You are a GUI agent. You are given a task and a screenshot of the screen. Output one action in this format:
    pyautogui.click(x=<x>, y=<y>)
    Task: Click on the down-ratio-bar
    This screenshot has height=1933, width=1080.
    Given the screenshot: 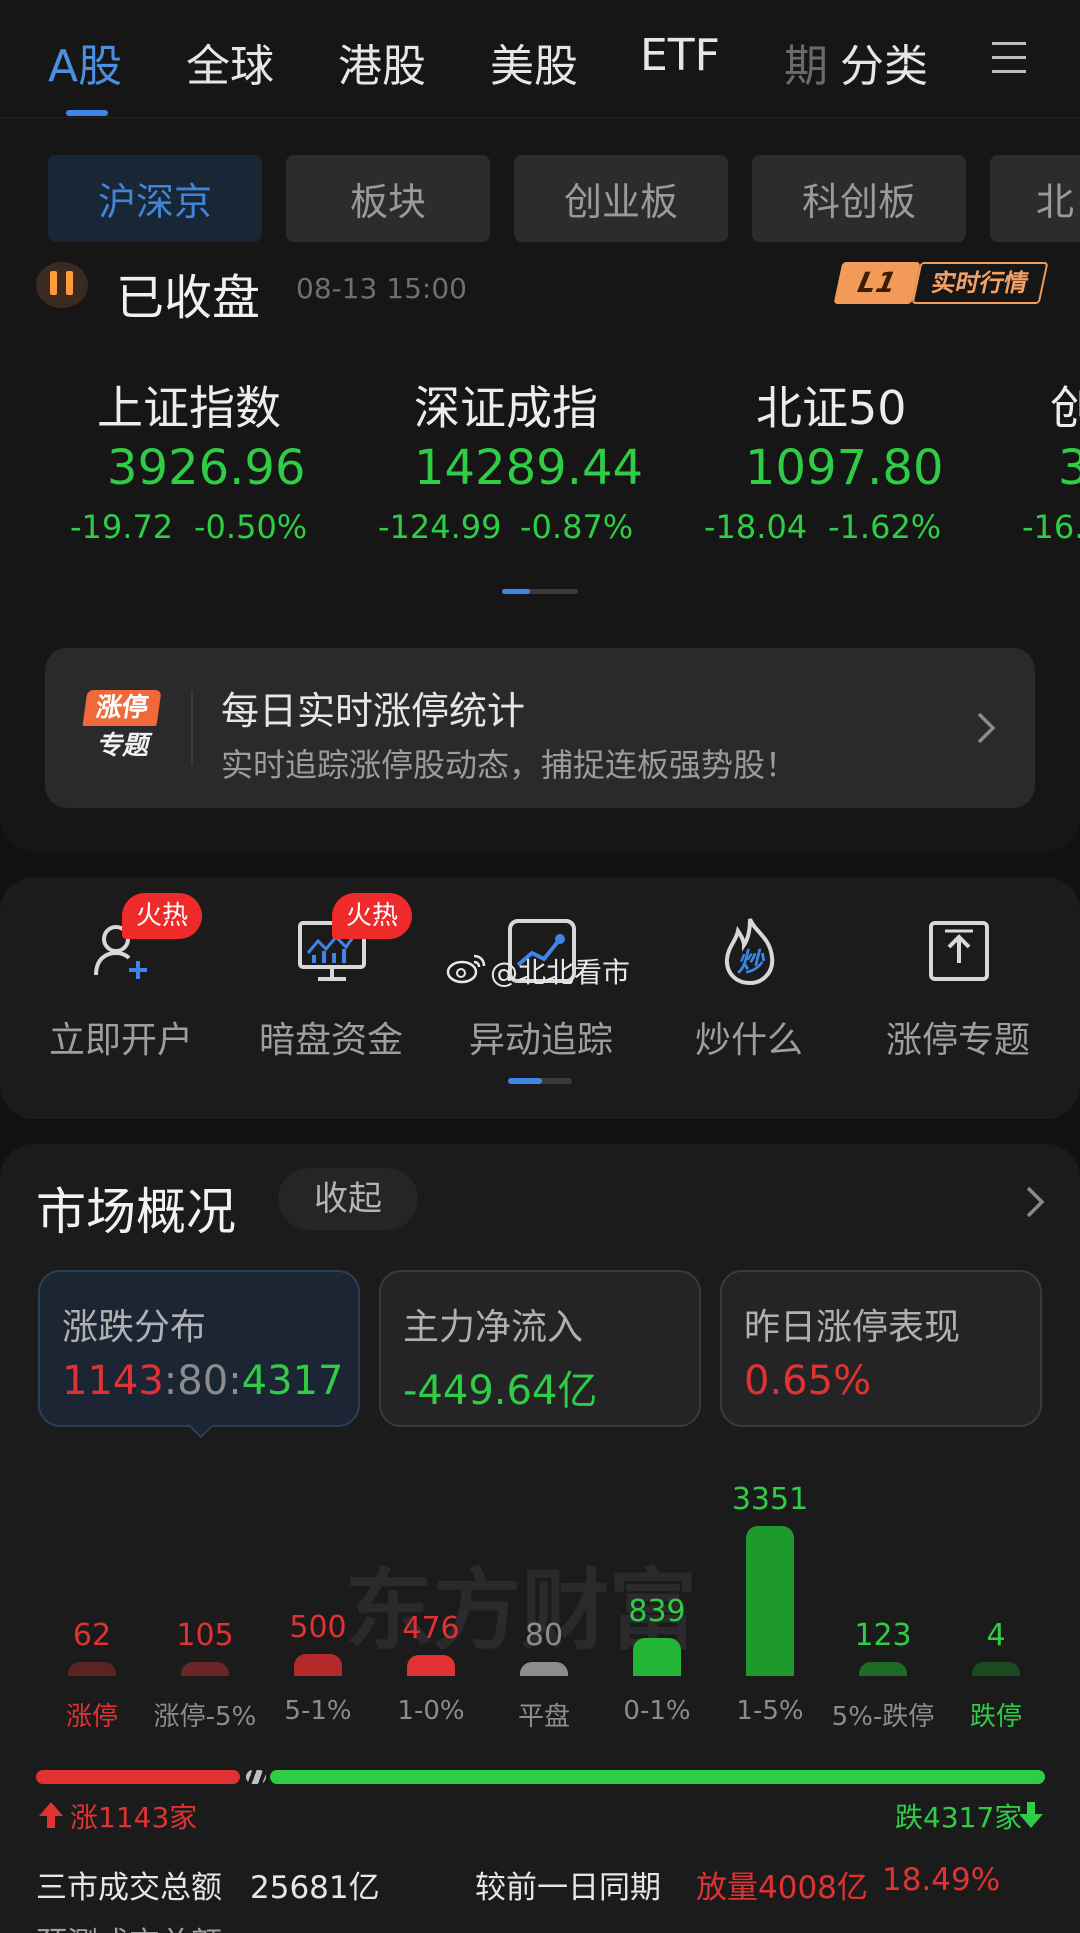 What is the action you would take?
    pyautogui.click(x=657, y=1777)
    